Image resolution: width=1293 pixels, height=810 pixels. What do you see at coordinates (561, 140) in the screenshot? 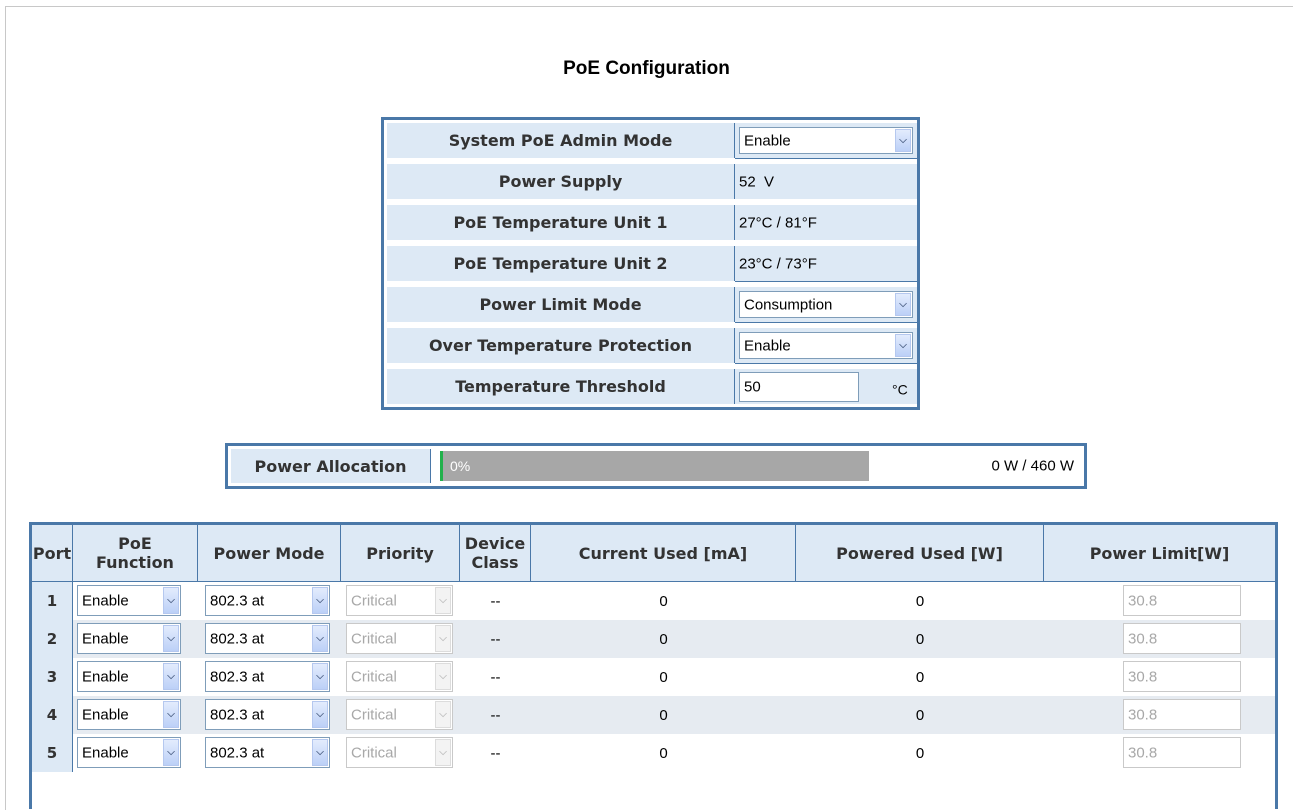
I see `admin-mode-label: System PoE Admin Mode` at bounding box center [561, 140].